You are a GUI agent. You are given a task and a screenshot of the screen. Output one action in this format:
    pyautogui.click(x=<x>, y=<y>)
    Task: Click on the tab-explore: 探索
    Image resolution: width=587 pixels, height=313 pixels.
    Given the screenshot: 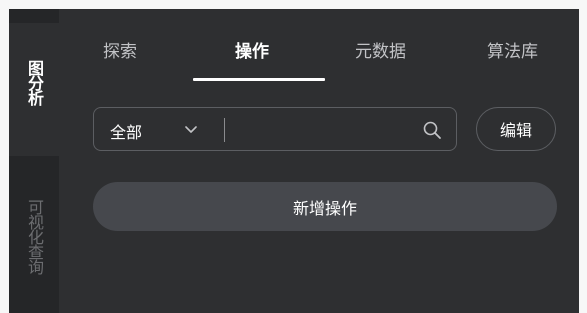 What is the action you would take?
    pyautogui.click(x=120, y=49)
    